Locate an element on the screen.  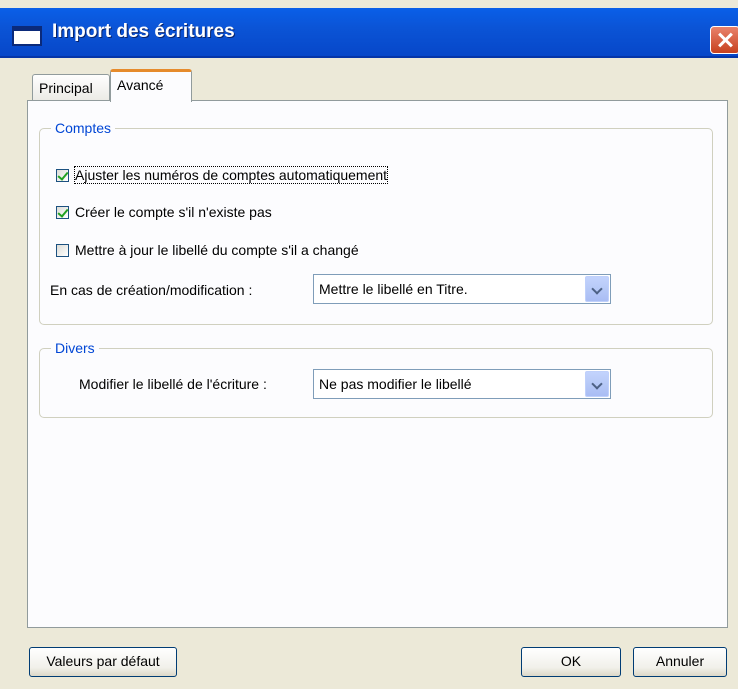
checkbox-create-account: Créer le compte s'il n'existe pas is located at coordinates (164, 212).